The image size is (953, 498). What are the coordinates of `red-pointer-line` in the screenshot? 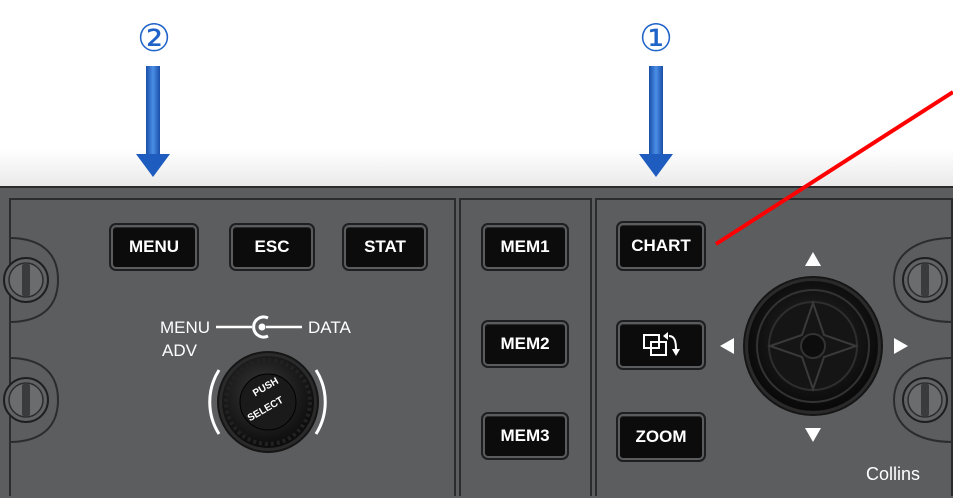 It's located at (833, 168).